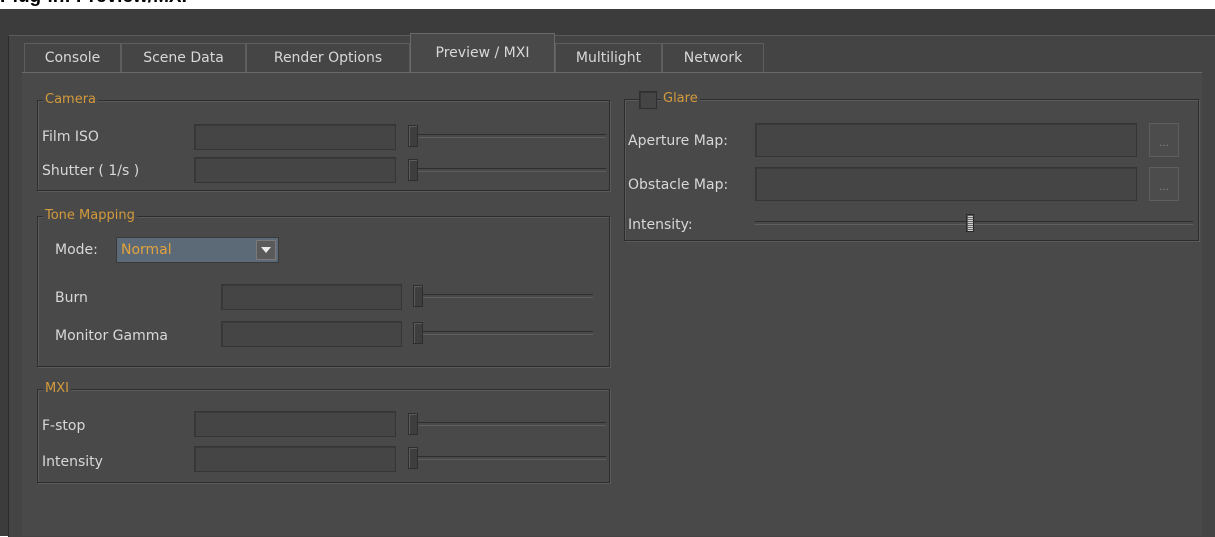  Describe the element at coordinates (503, 333) in the screenshot. I see `monitor-gamma-slider` at that location.